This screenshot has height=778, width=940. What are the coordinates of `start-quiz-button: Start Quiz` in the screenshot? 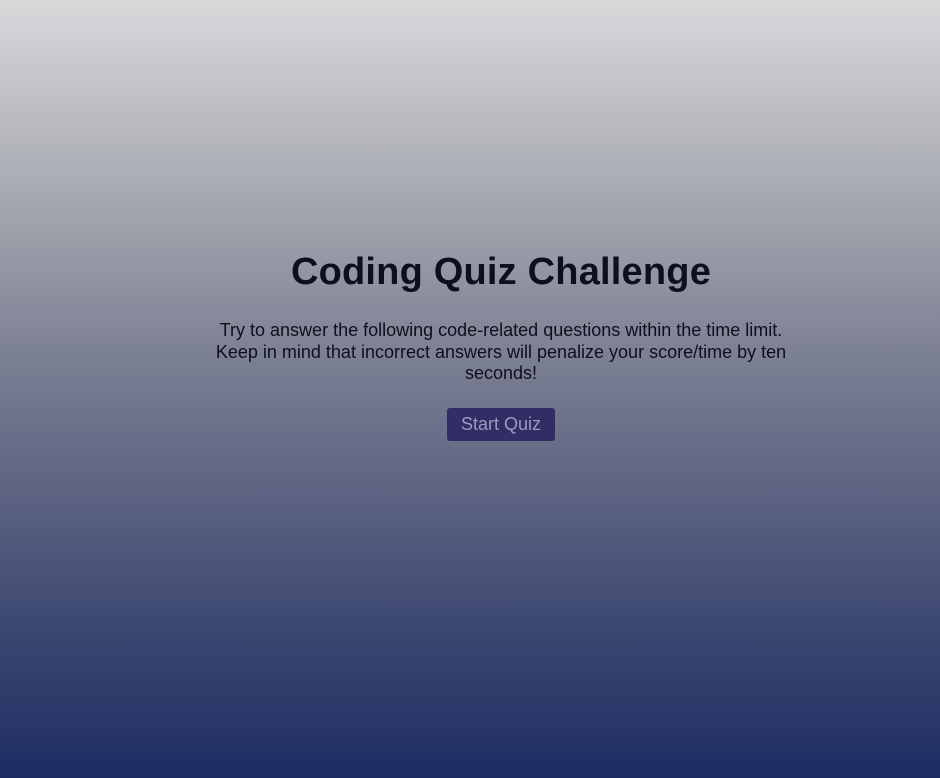 It's located at (501, 424).